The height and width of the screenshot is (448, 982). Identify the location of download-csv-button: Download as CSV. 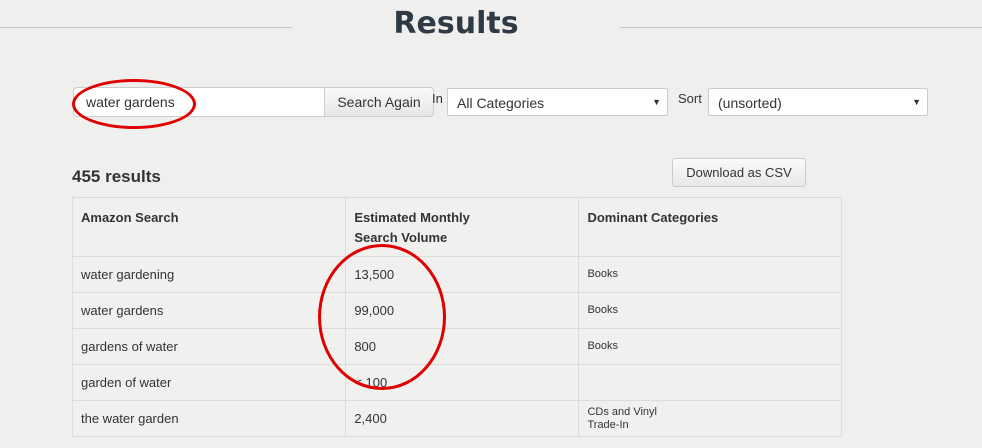
(739, 172).